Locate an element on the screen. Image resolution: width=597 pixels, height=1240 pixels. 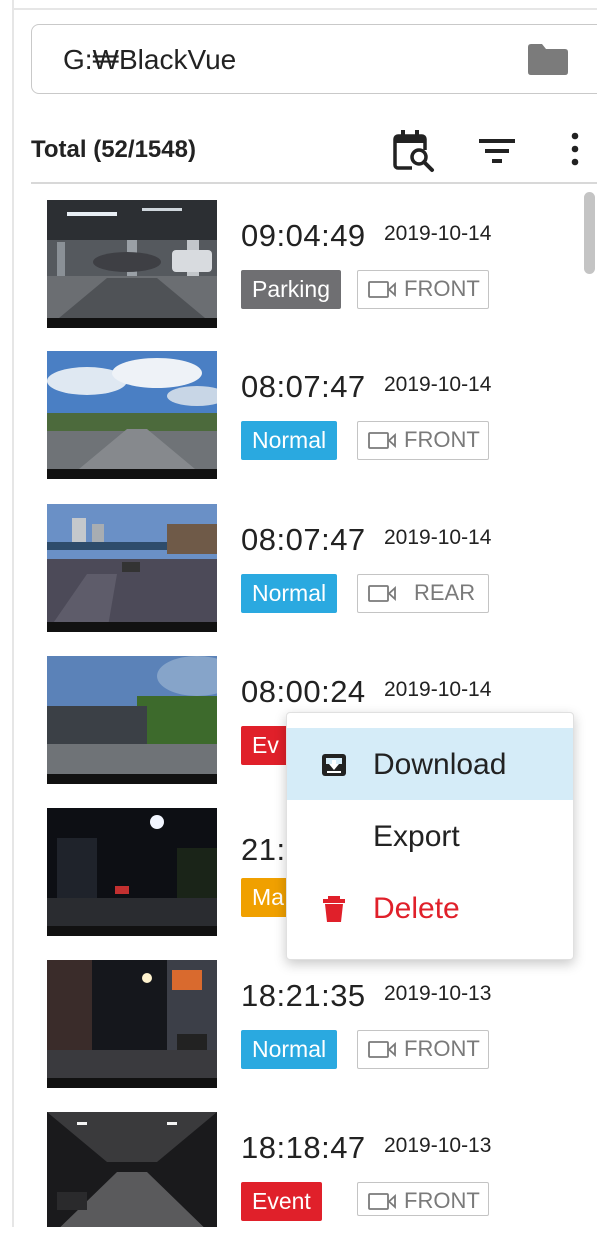
menu-item-delete: Delete is located at coordinates (430, 908).